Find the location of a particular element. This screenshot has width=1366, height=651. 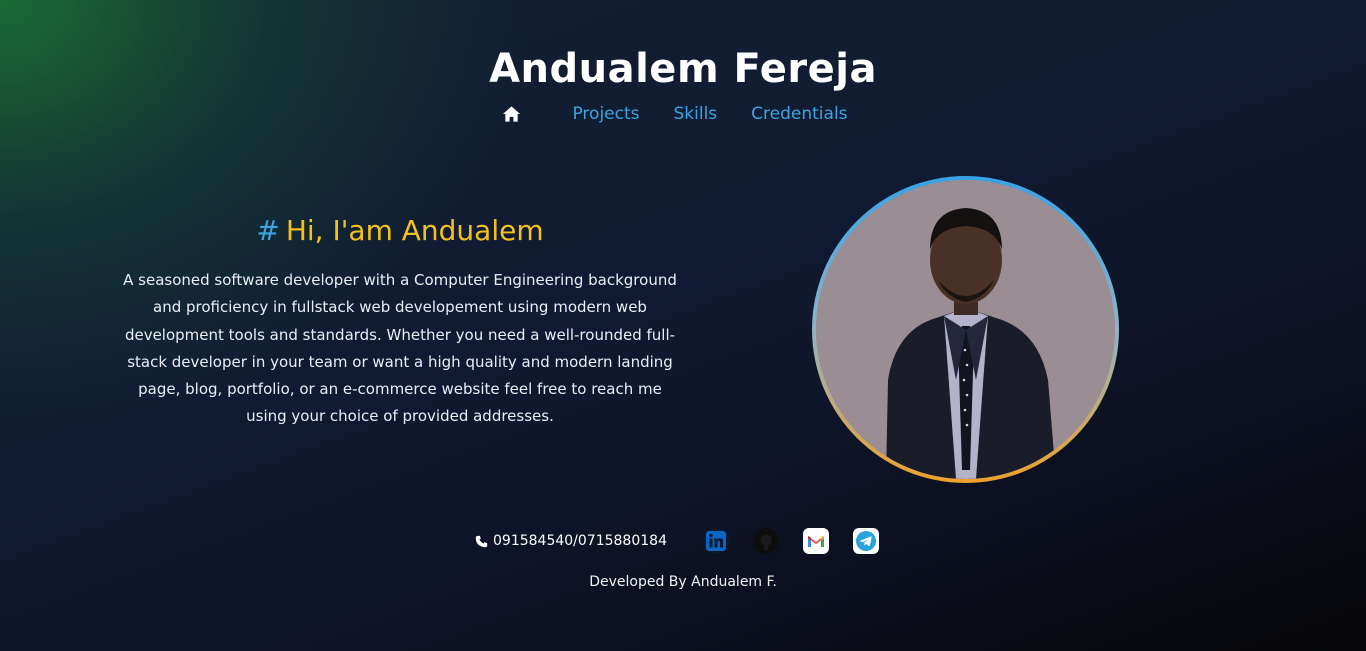

intro-heading-text: Hi, I'am Andualem is located at coordinates (414, 230).